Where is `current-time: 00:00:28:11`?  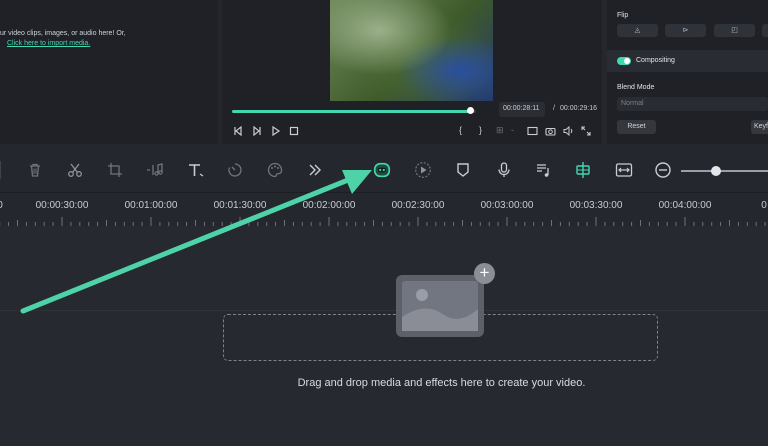
current-time: 00:00:28:11 is located at coordinates (521, 108).